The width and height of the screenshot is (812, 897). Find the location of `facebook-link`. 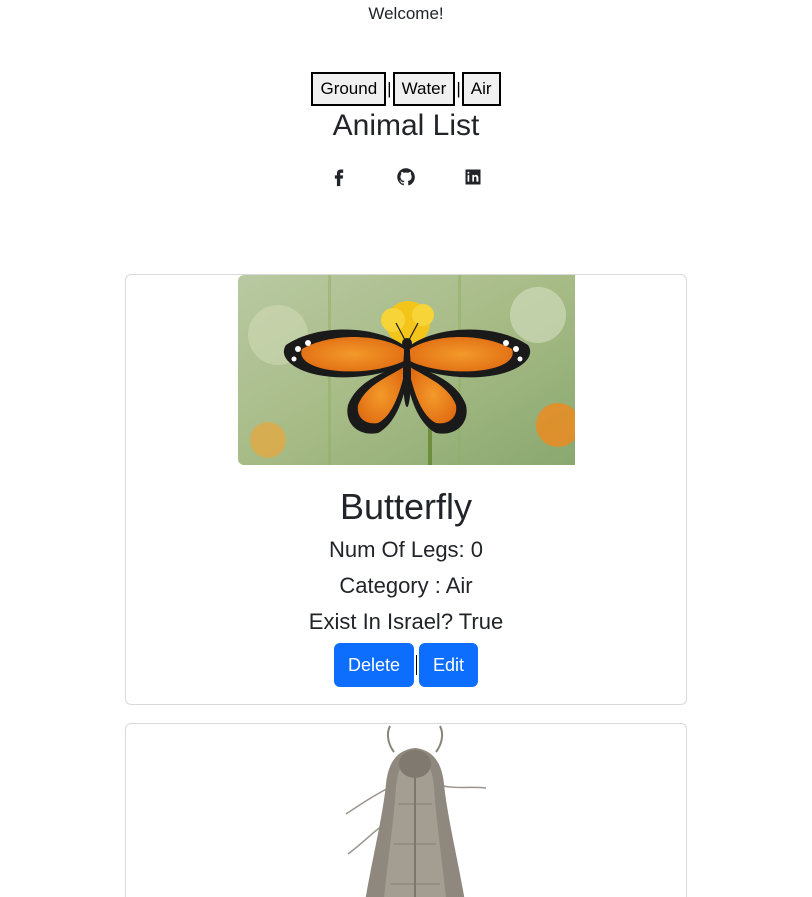

facebook-link is located at coordinates (339, 176).